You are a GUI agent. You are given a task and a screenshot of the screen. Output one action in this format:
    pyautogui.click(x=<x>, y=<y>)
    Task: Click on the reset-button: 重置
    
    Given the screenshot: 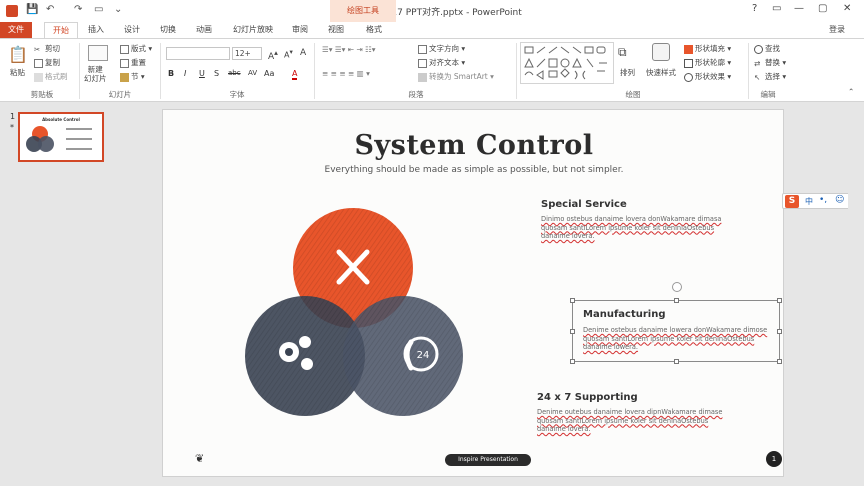 What is the action you would take?
    pyautogui.click(x=133, y=62)
    